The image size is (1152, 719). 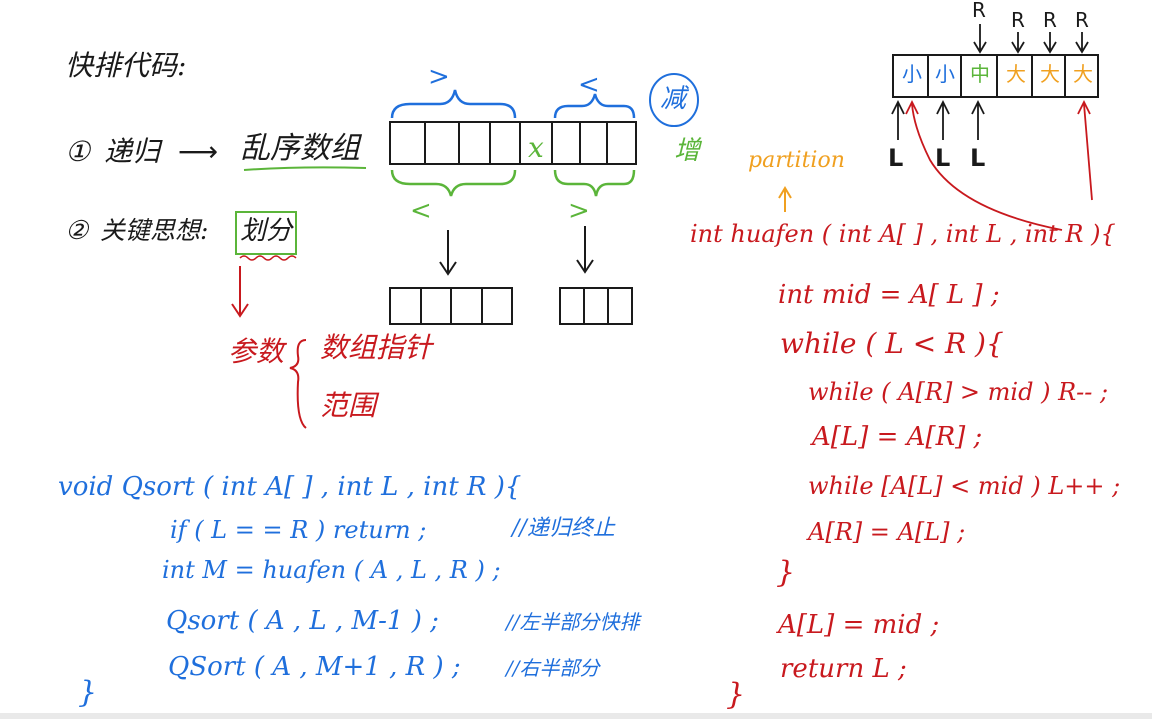 I want to click on brace-bottom-right, so click(x=594, y=183).